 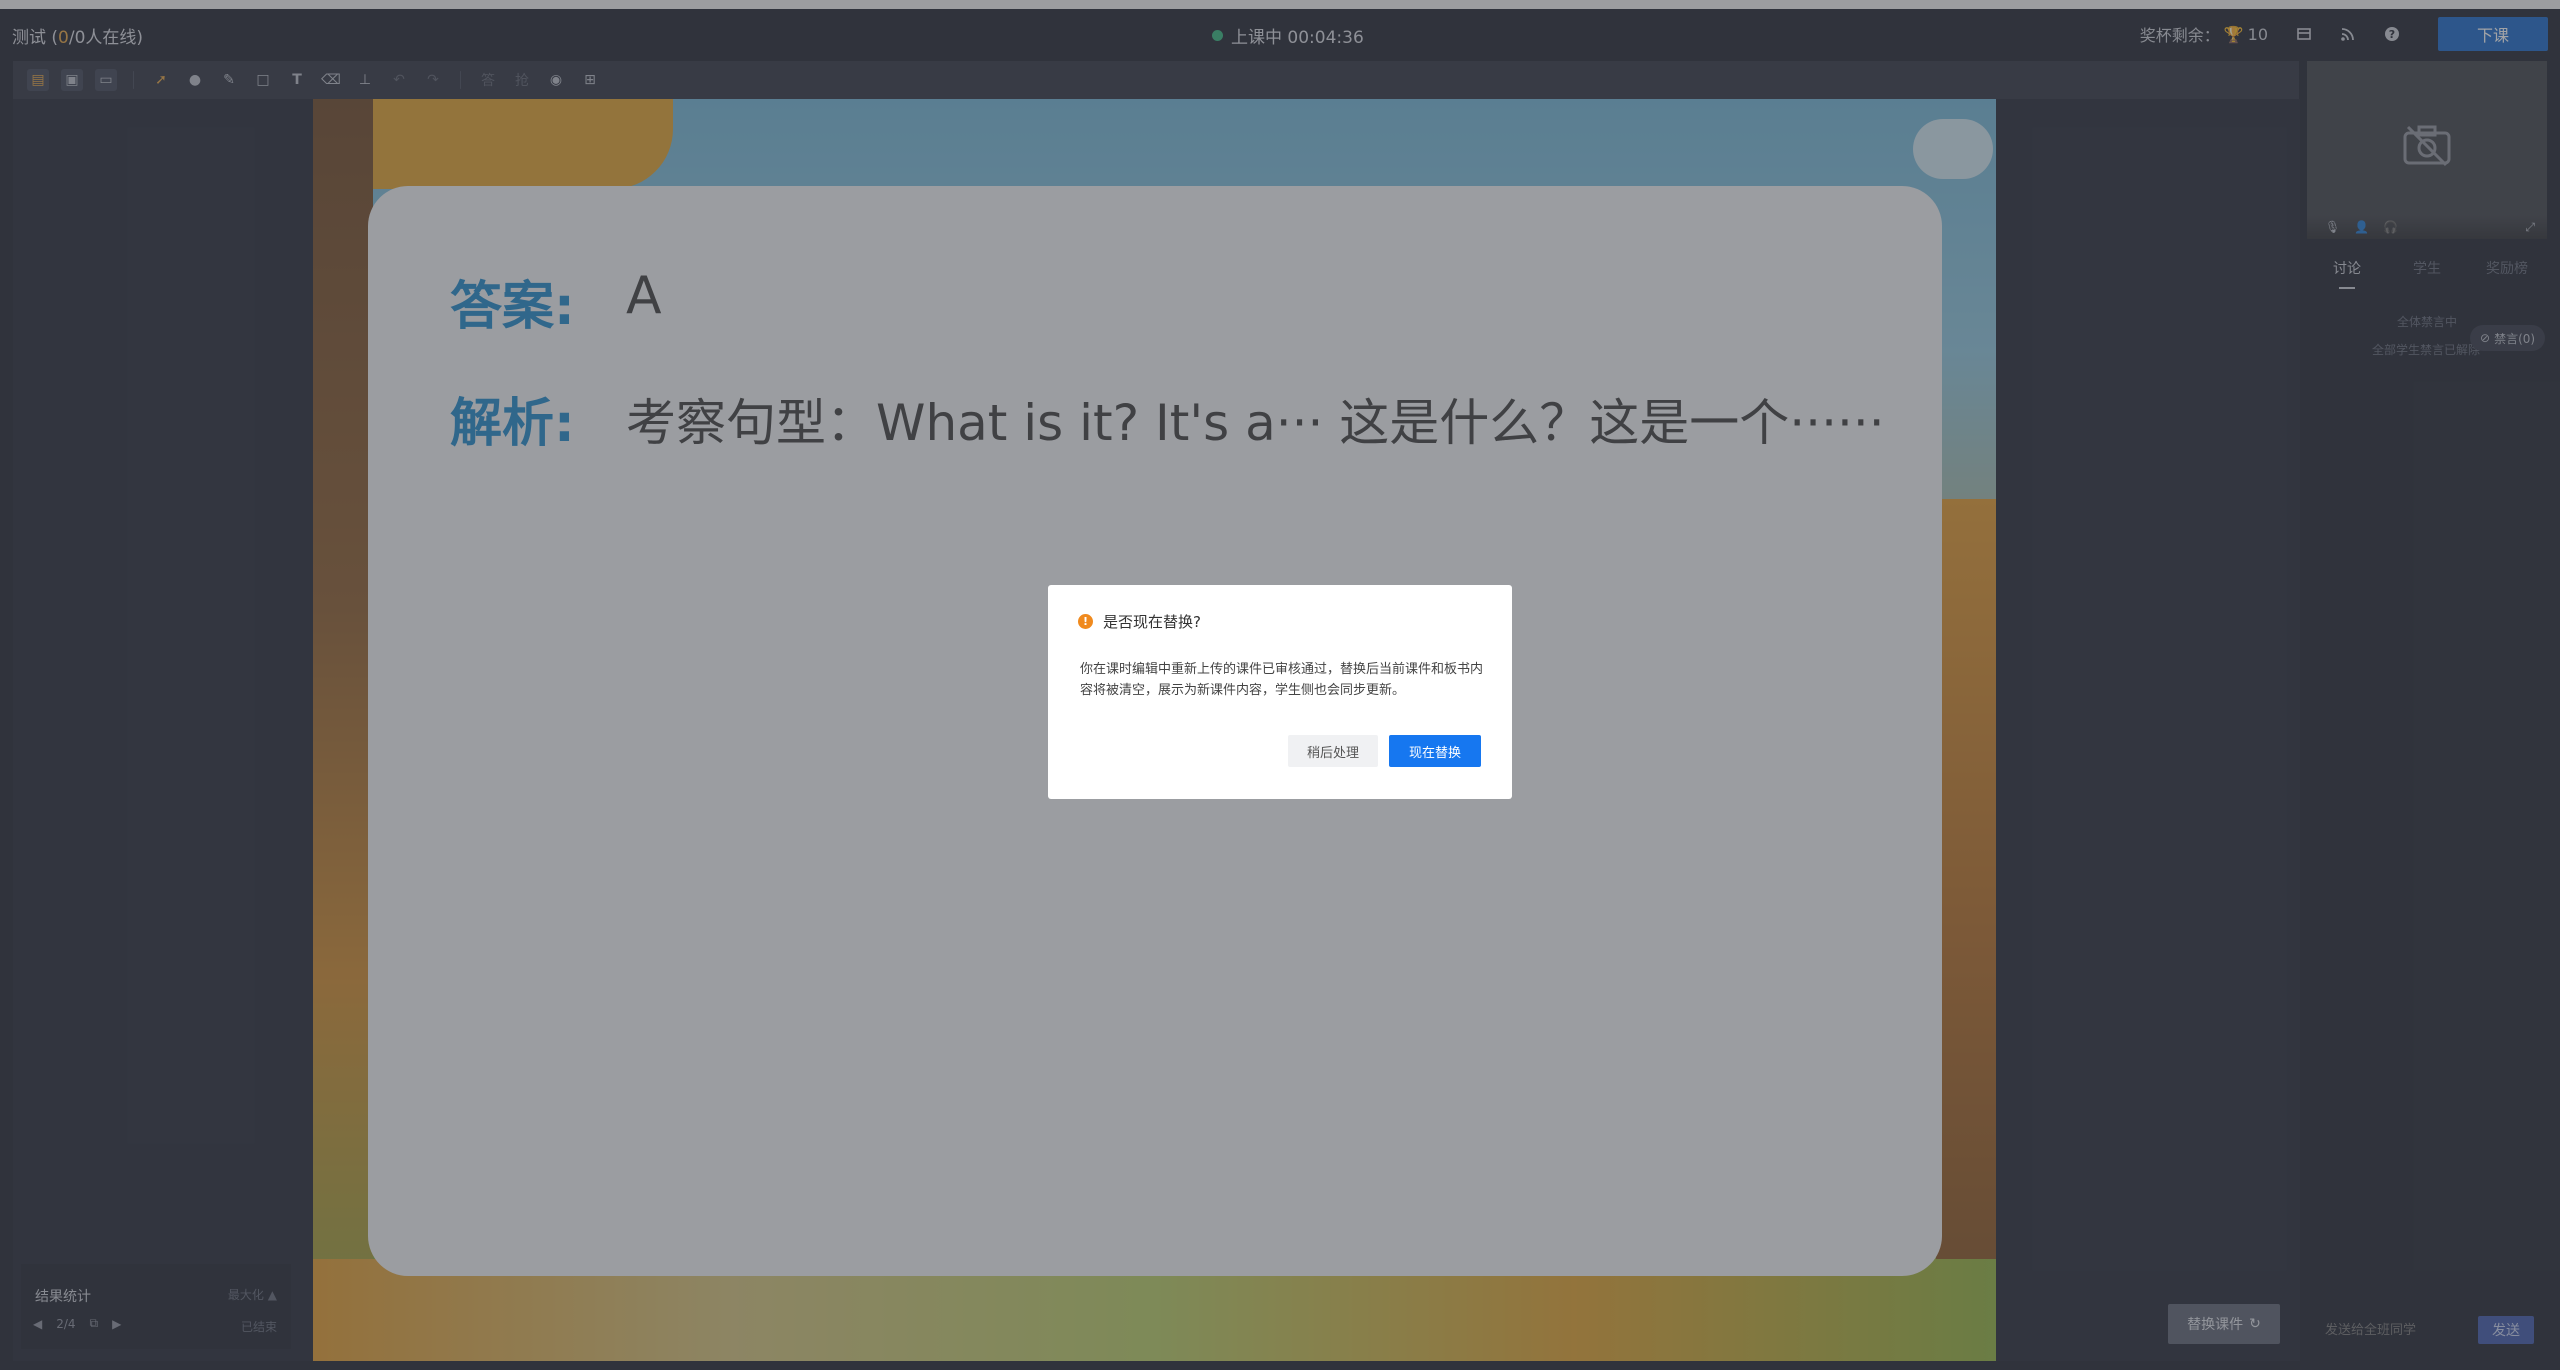 I want to click on warning-icon: !, so click(x=1085, y=621).